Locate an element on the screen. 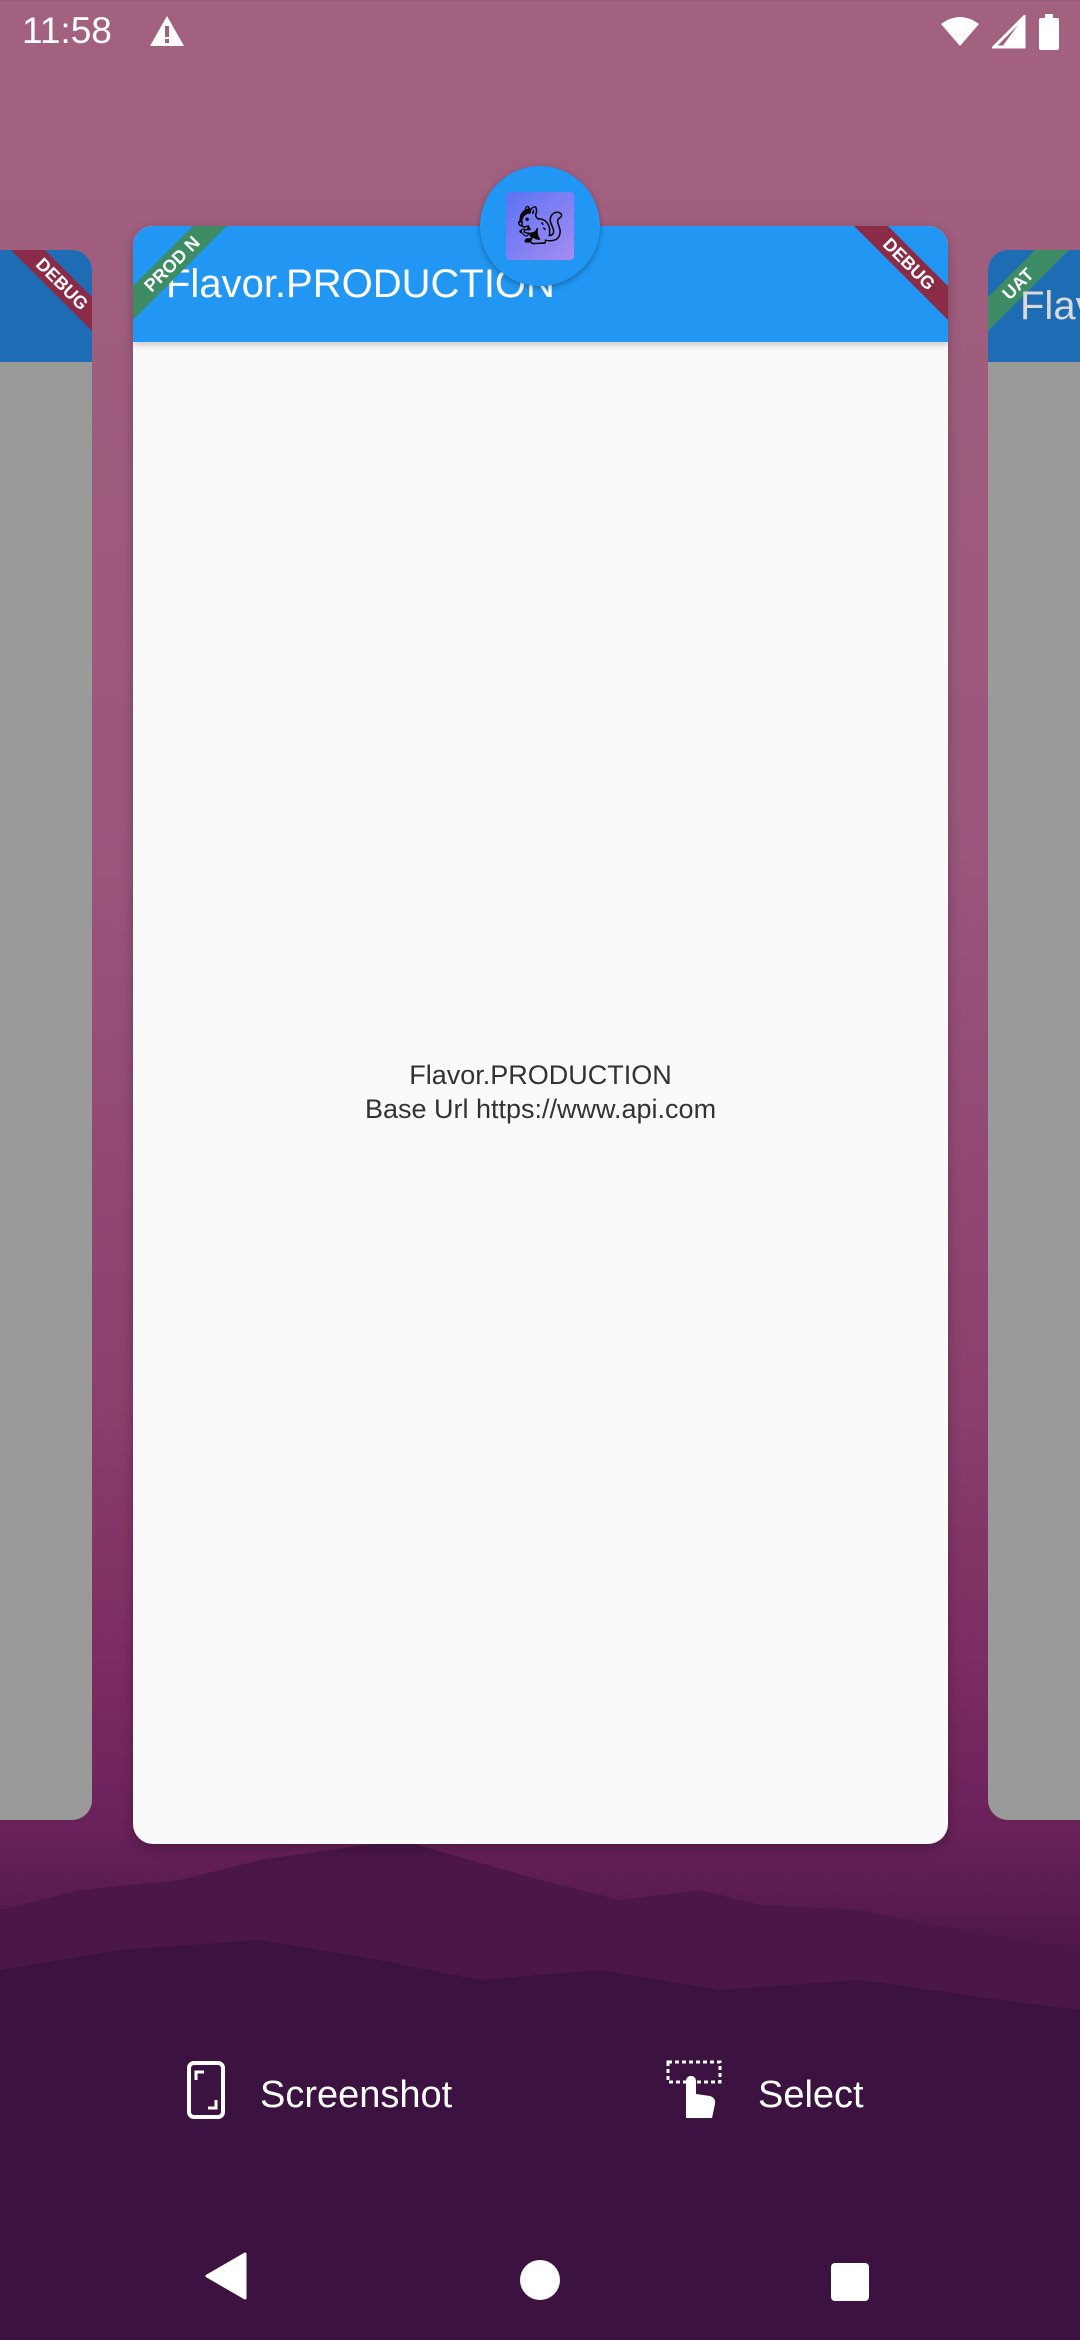 This screenshot has height=2340, width=1080. select-label: Select is located at coordinates (811, 2094).